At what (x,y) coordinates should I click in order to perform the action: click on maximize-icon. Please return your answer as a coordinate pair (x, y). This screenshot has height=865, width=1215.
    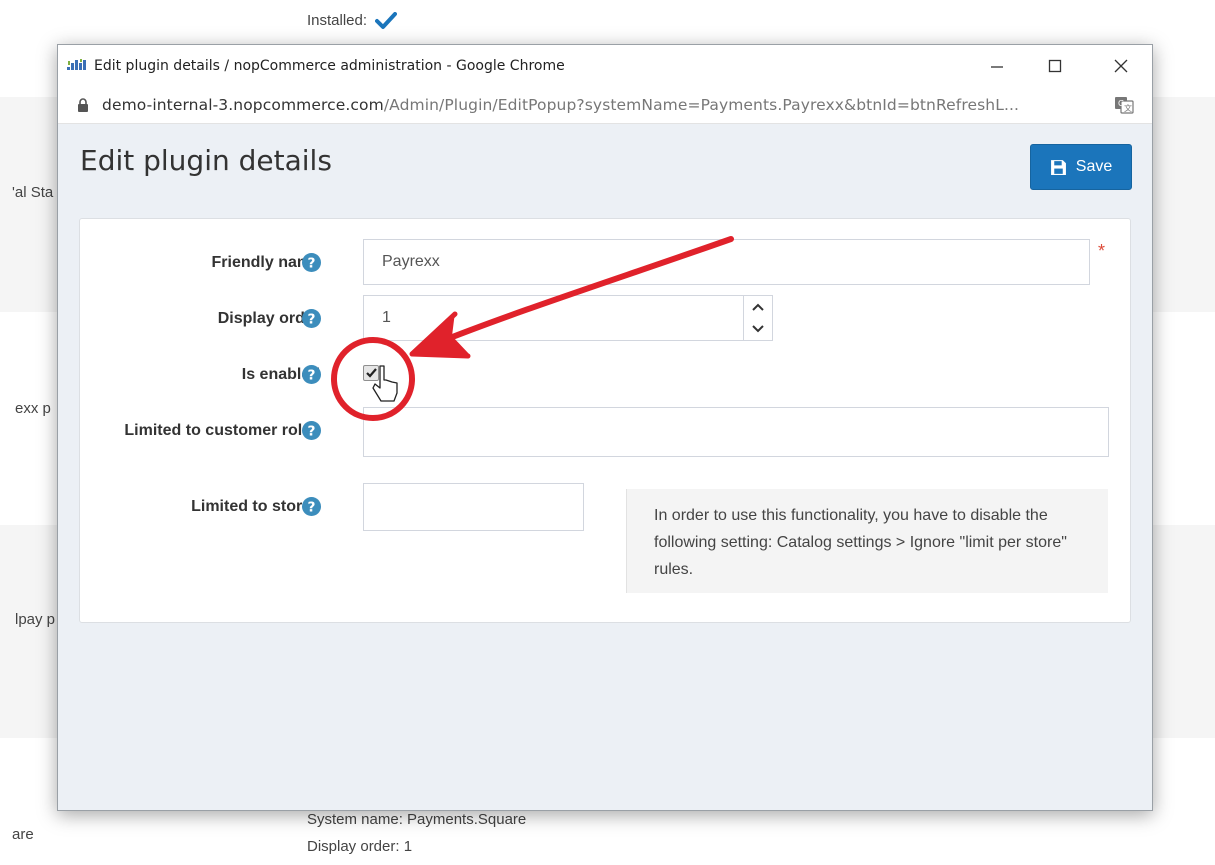
    Looking at the image, I should click on (1055, 66).